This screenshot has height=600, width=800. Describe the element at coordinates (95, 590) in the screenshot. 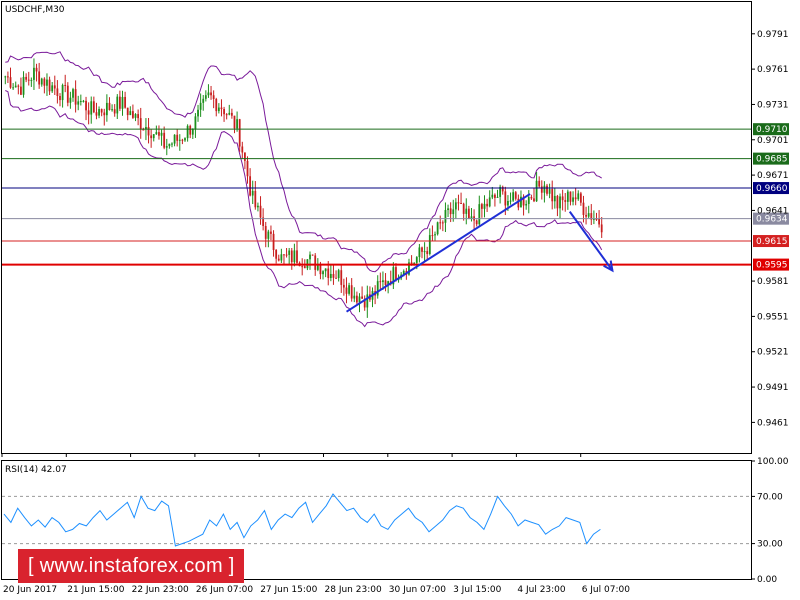

I see `time-tick-label-1: 21 Jun 15:00` at that location.